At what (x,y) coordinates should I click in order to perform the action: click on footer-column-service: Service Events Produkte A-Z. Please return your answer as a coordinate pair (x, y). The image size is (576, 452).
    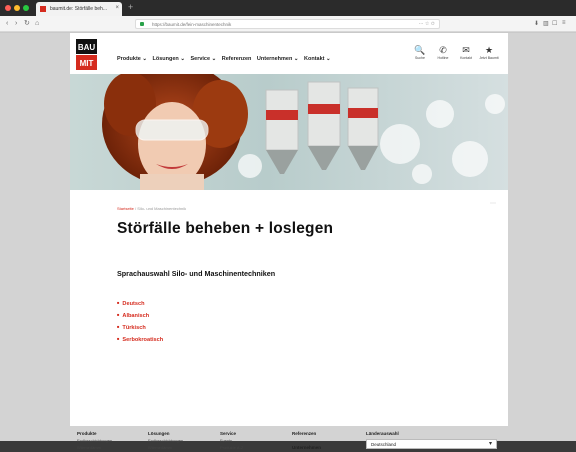
    Looking at the image, I should click on (231, 441).